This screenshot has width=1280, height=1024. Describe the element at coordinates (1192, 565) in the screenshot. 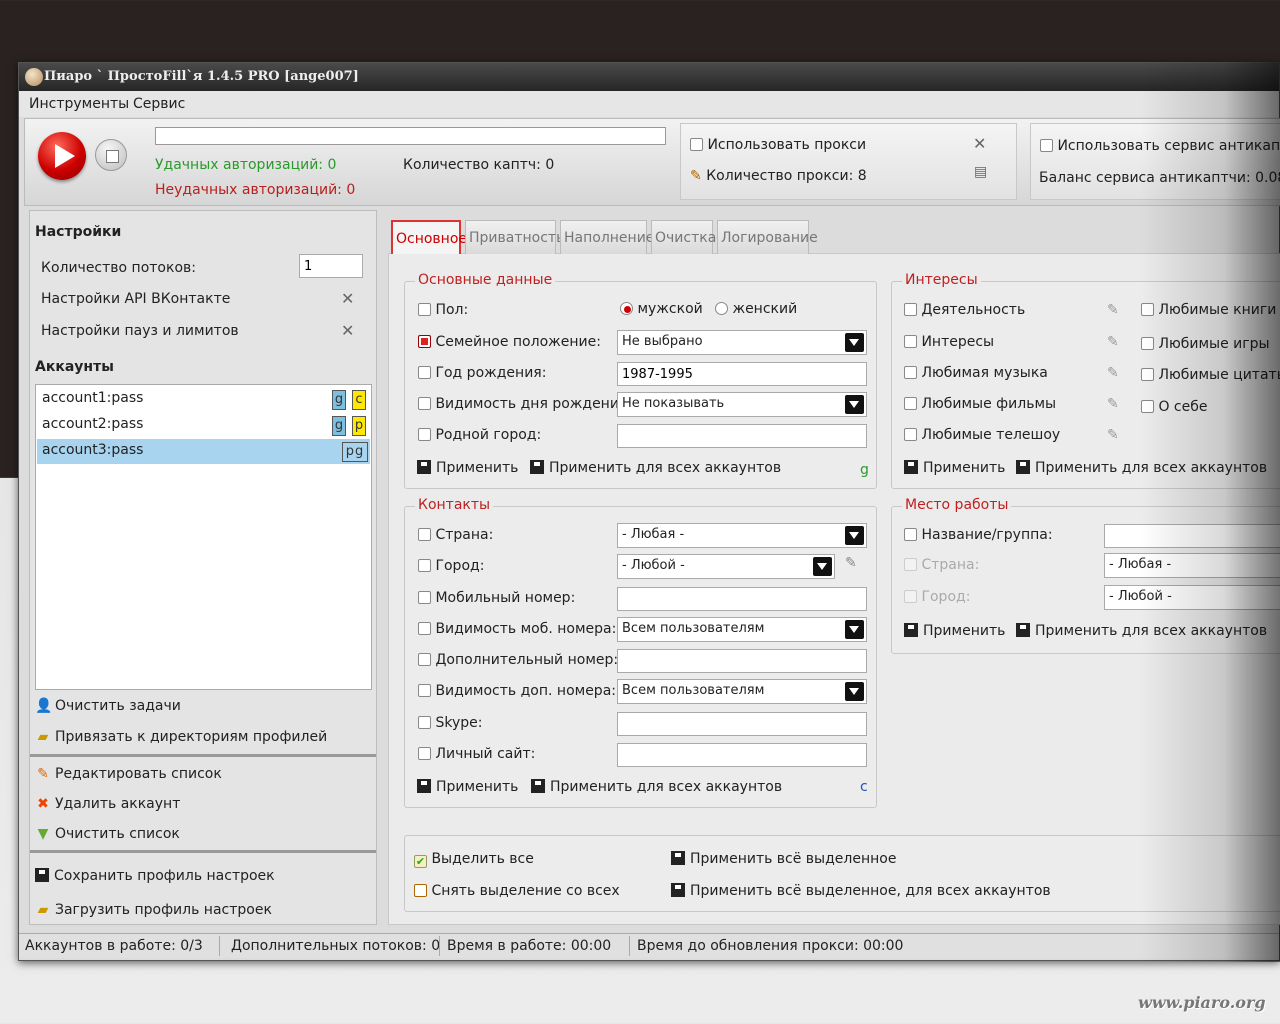

I see `work-country-select: - Любая -` at that location.